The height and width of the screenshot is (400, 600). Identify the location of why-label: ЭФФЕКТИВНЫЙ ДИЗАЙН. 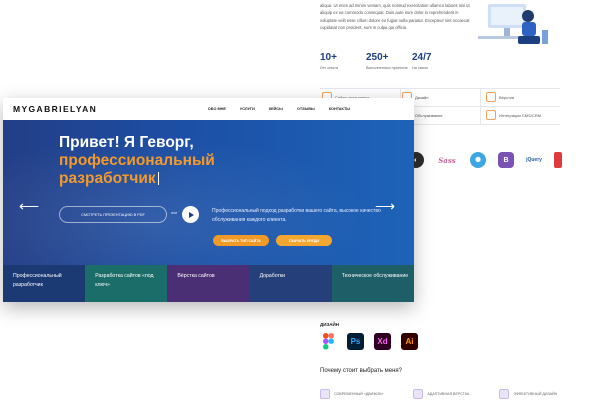
(535, 394).